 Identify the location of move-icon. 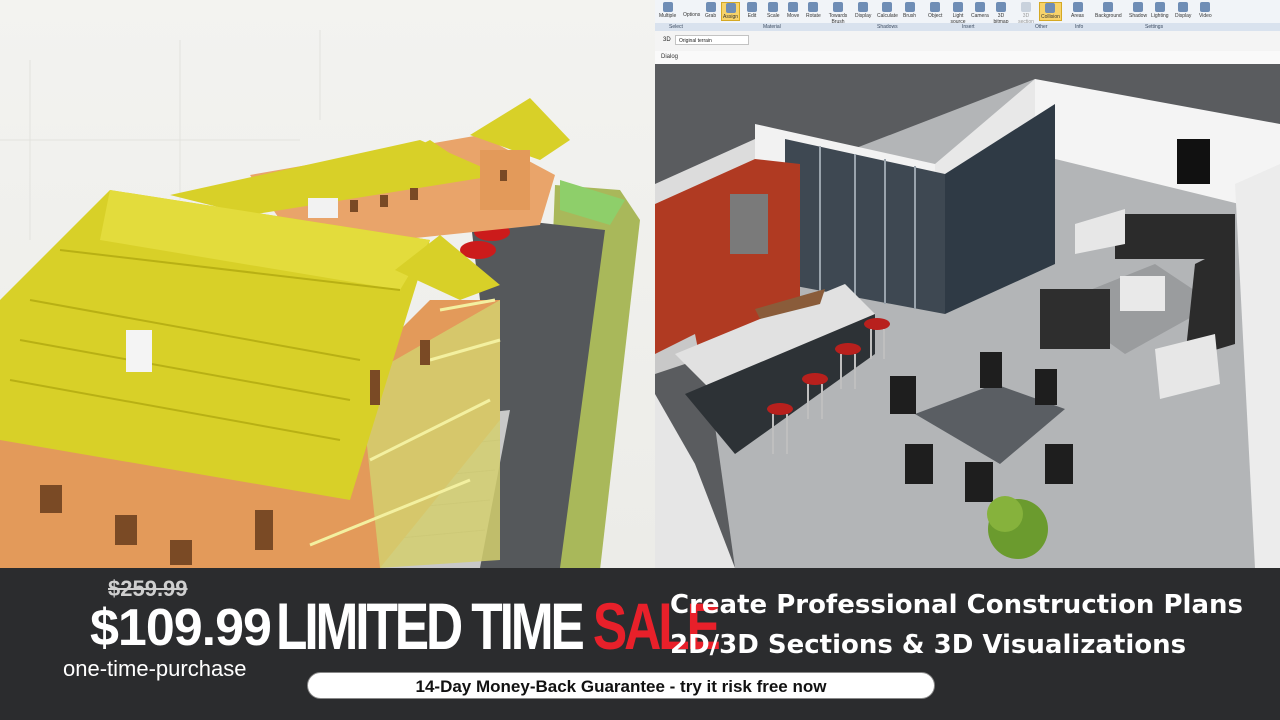
(793, 7).